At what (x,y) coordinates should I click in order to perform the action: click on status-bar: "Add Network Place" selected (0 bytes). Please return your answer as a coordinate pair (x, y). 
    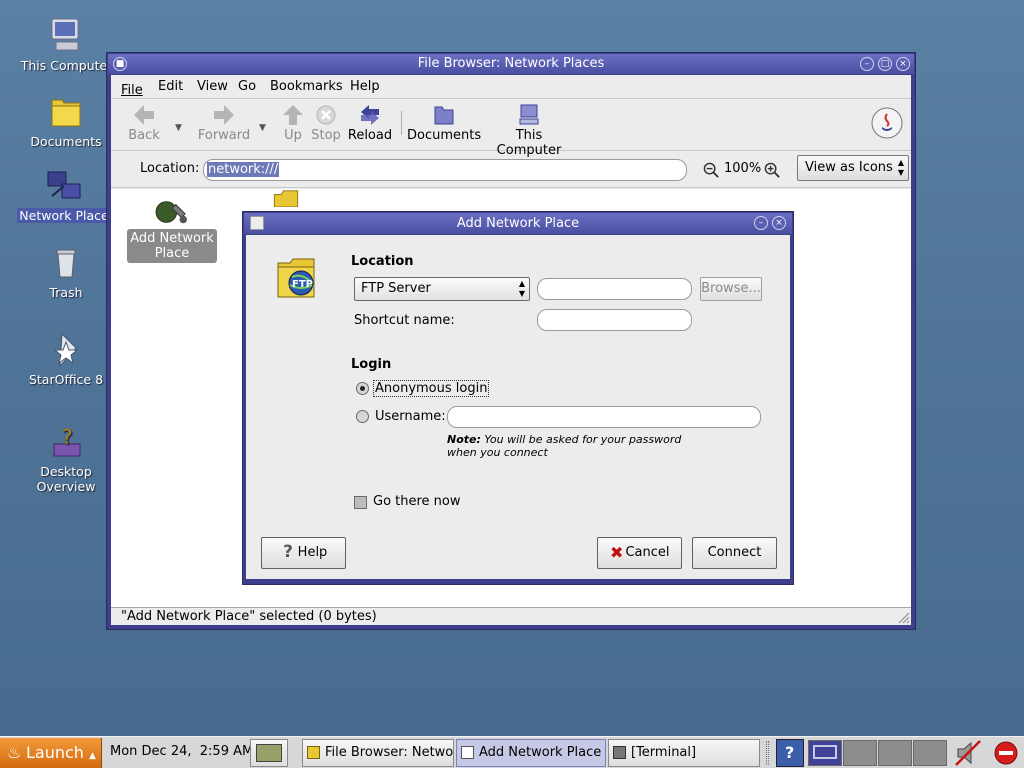
    Looking at the image, I should click on (511, 616).